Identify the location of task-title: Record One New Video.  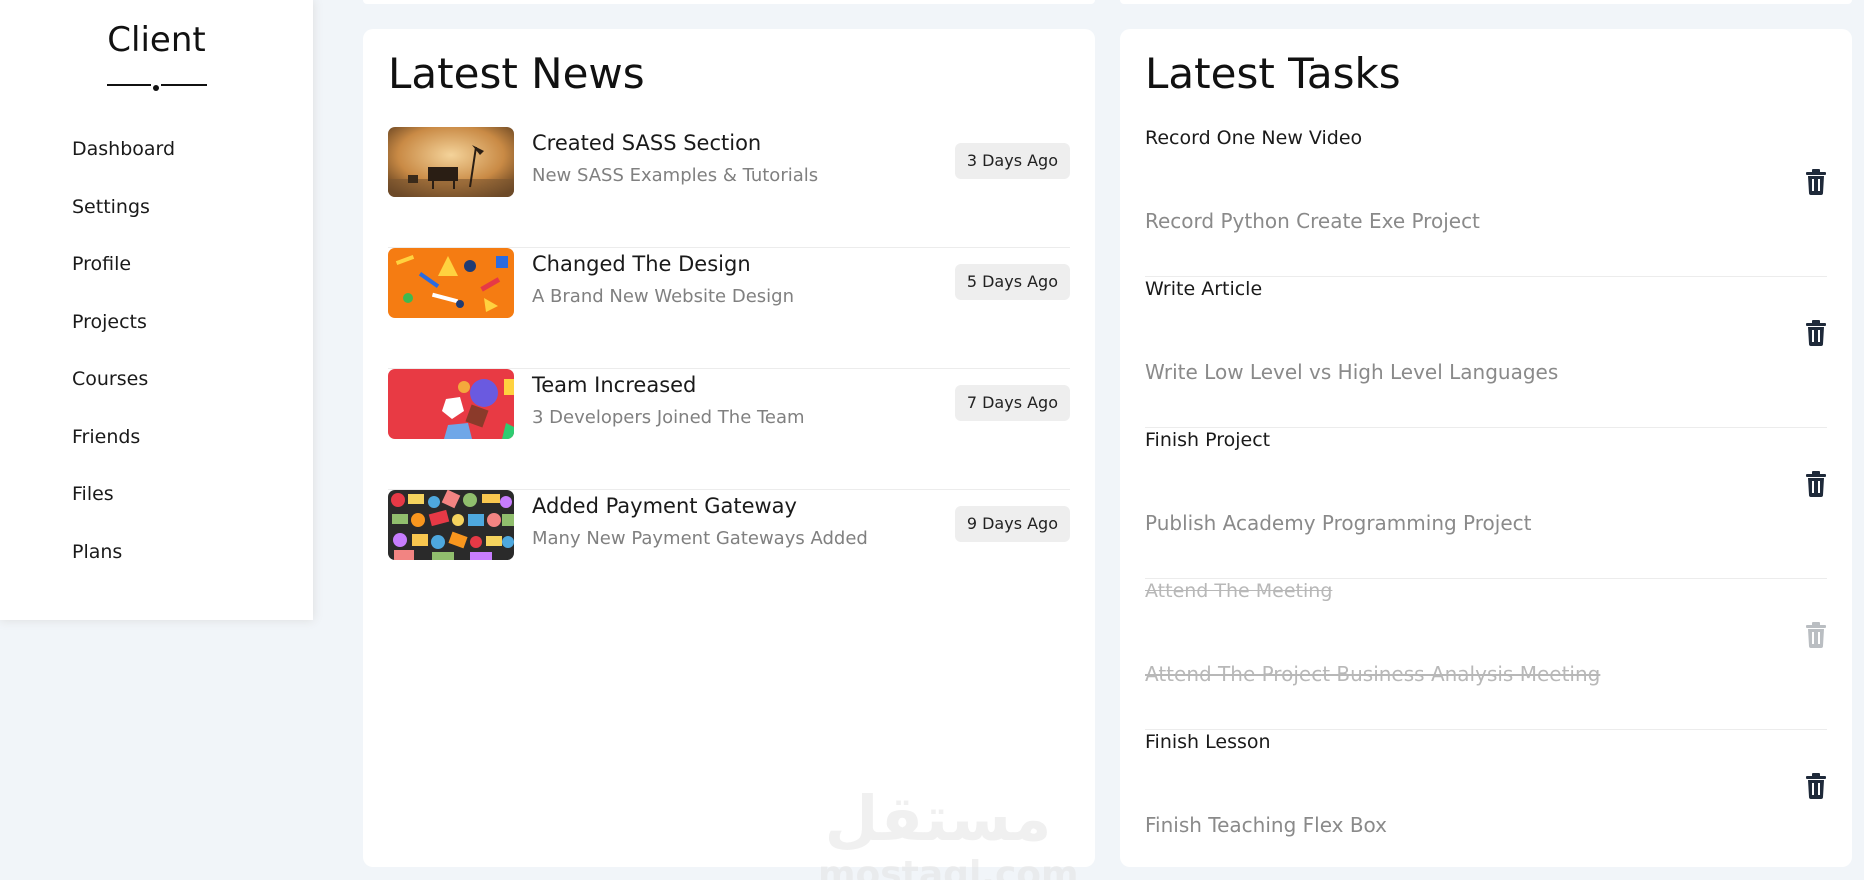
(1254, 138).